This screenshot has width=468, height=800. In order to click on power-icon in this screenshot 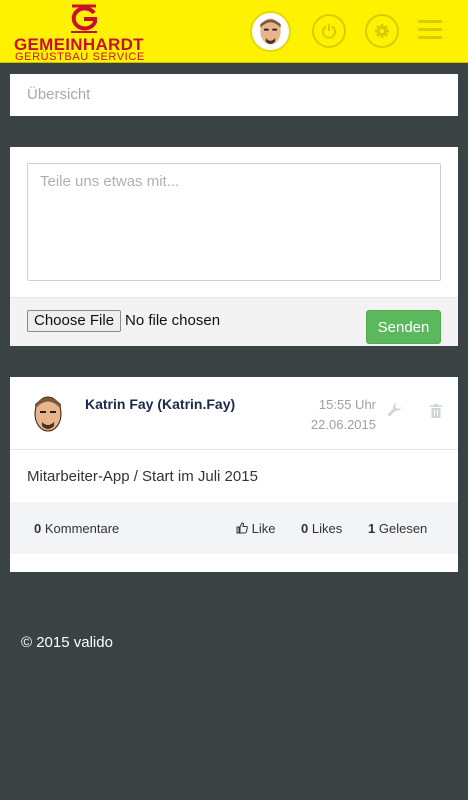, I will do `click(329, 31)`.